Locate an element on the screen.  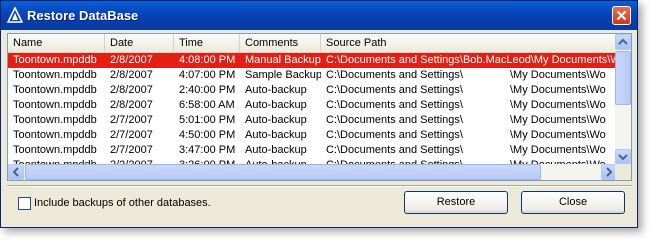
close-window-button is located at coordinates (621, 15).